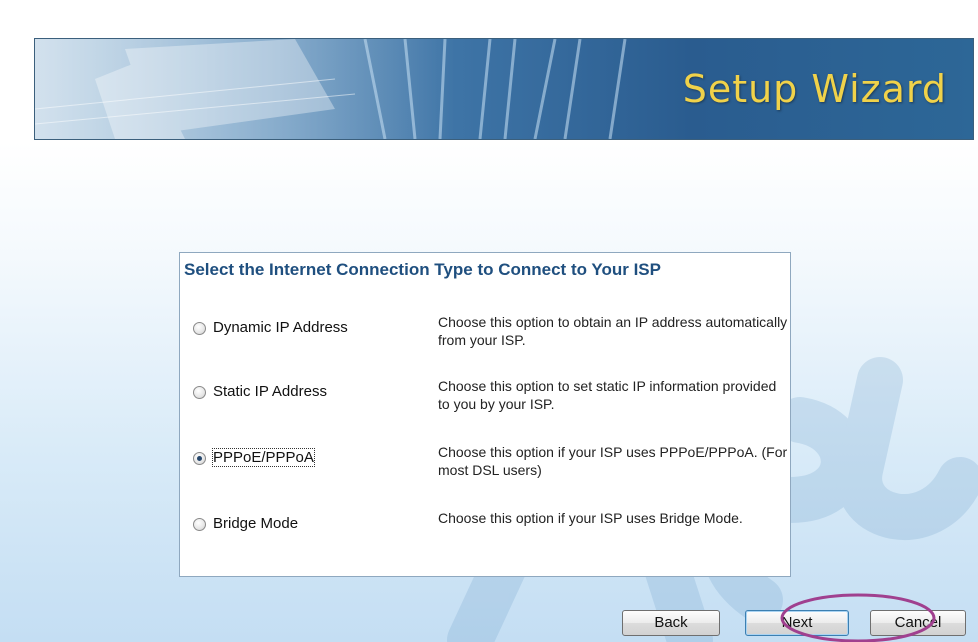 This screenshot has height=642, width=978. I want to click on pppoe-label: PPPoE/PPPoA, so click(263, 457).